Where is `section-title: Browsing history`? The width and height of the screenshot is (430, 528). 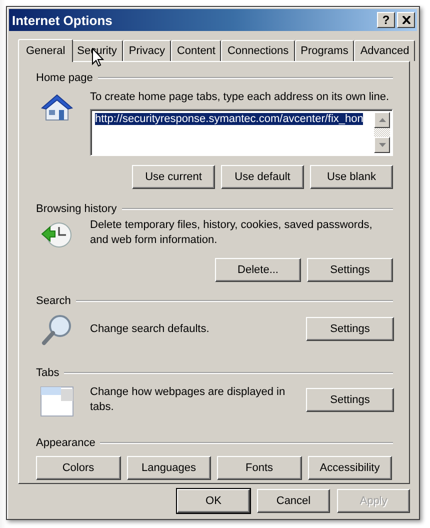 section-title: Browsing history is located at coordinates (76, 209).